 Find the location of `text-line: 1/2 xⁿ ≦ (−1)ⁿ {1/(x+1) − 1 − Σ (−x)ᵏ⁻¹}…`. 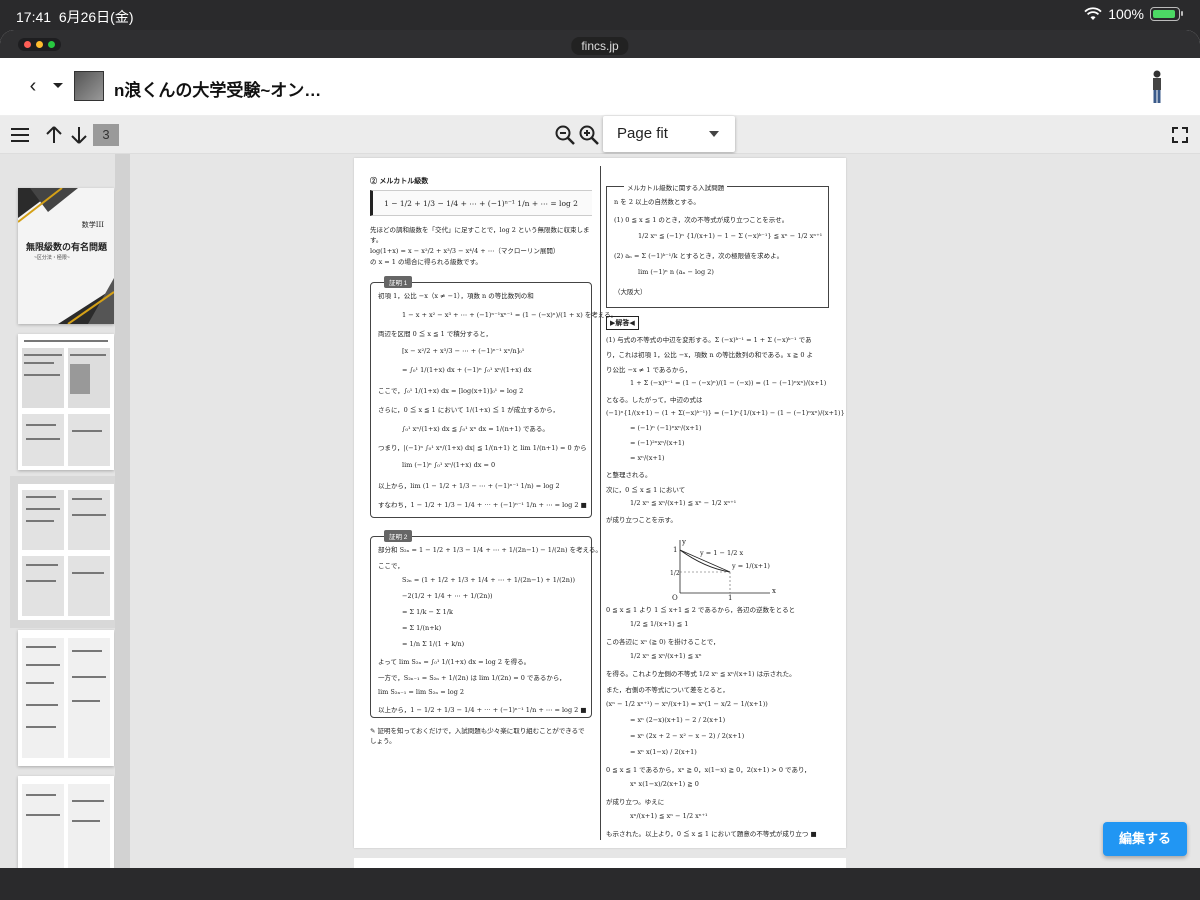

text-line: 1/2 xⁿ ≦ (−1)ⁿ {1/(x+1) − 1 − Σ (−x)ᵏ⁻¹}… is located at coordinates (730, 236).